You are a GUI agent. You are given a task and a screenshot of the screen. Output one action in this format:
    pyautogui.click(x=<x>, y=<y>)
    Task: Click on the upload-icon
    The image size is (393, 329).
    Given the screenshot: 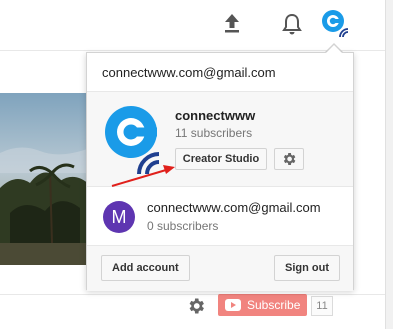 What is the action you would take?
    pyautogui.click(x=232, y=23)
    